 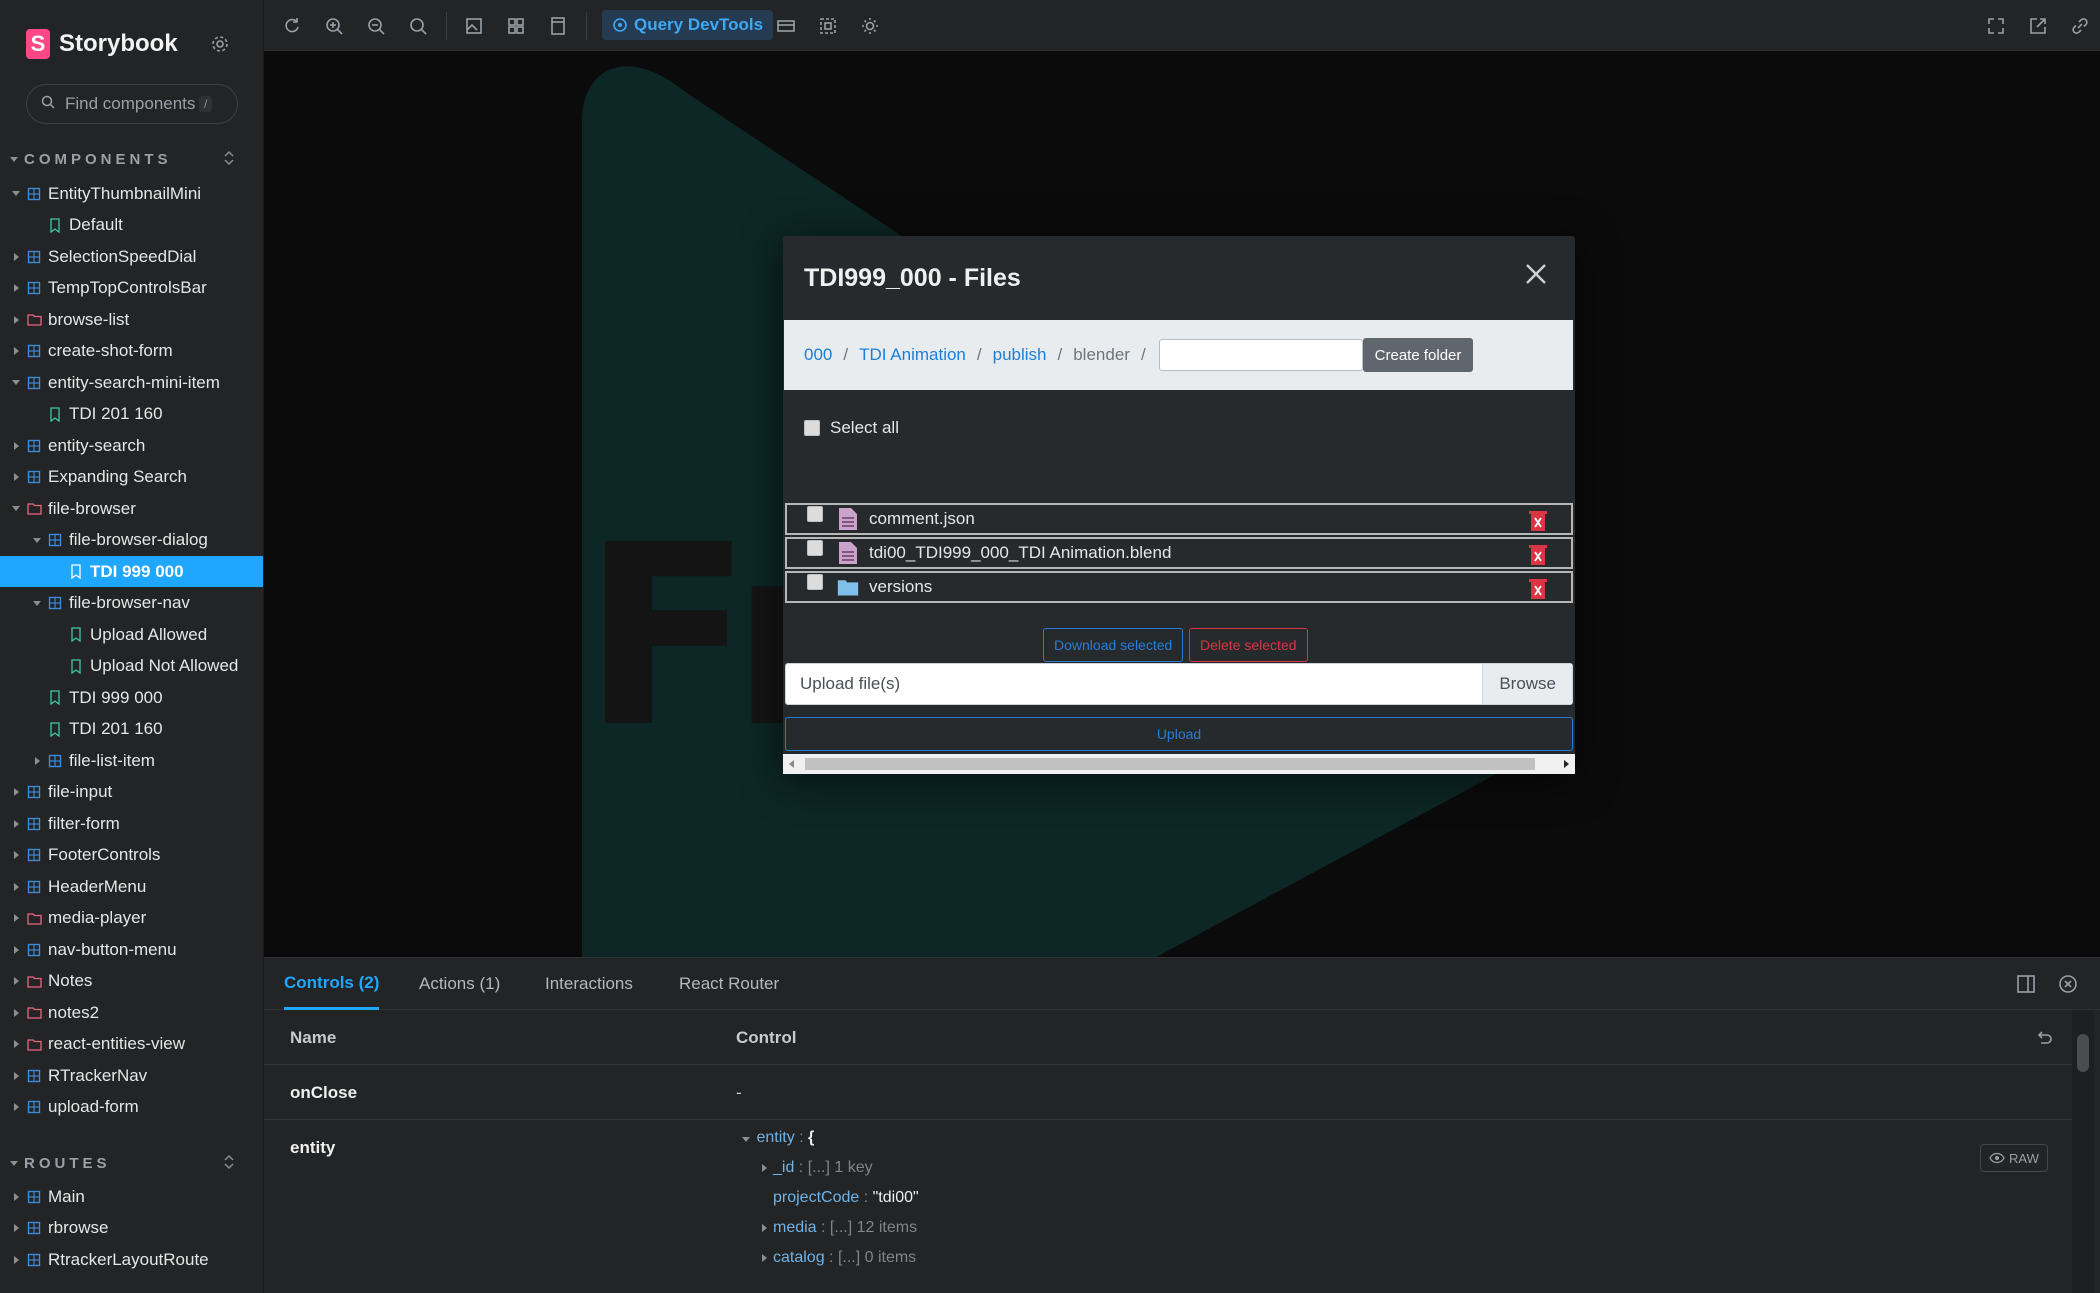 I want to click on sidebar-item: browse-list, so click(x=131, y=319).